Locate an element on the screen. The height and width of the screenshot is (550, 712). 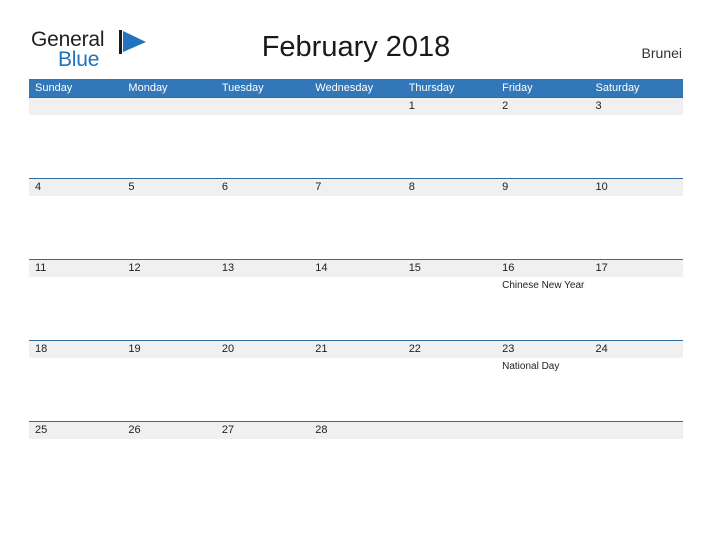
day-number: 25 is located at coordinates (75, 430).